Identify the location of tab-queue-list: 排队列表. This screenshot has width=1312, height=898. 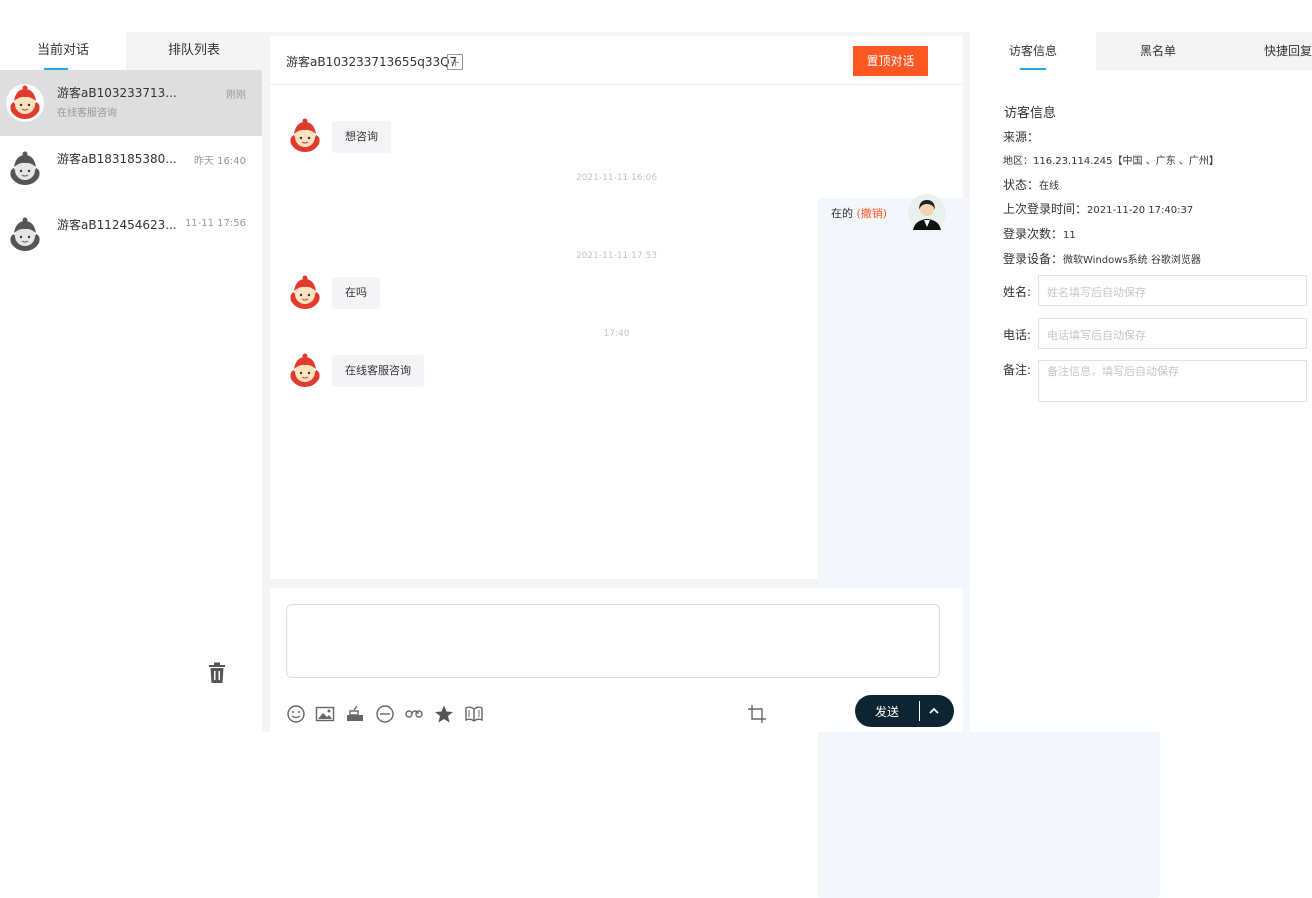
(194, 51).